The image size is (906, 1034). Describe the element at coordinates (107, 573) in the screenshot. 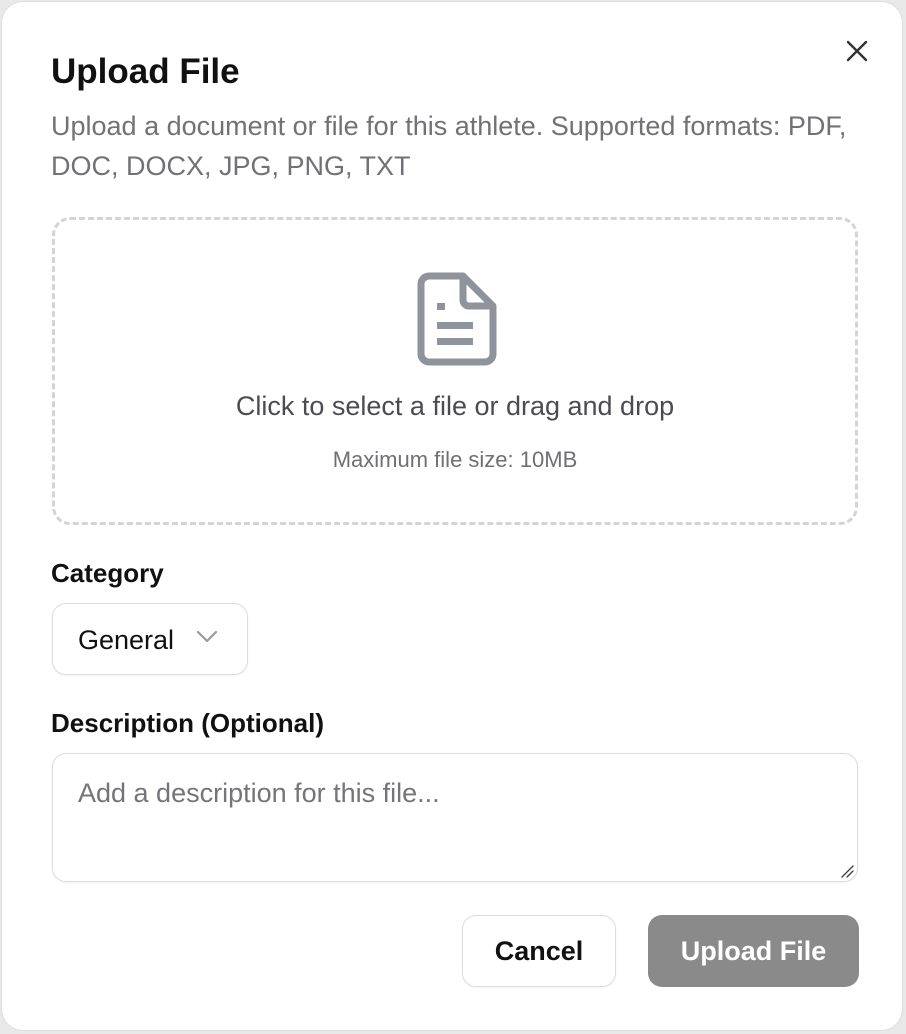

I see `category-label: Category` at that location.